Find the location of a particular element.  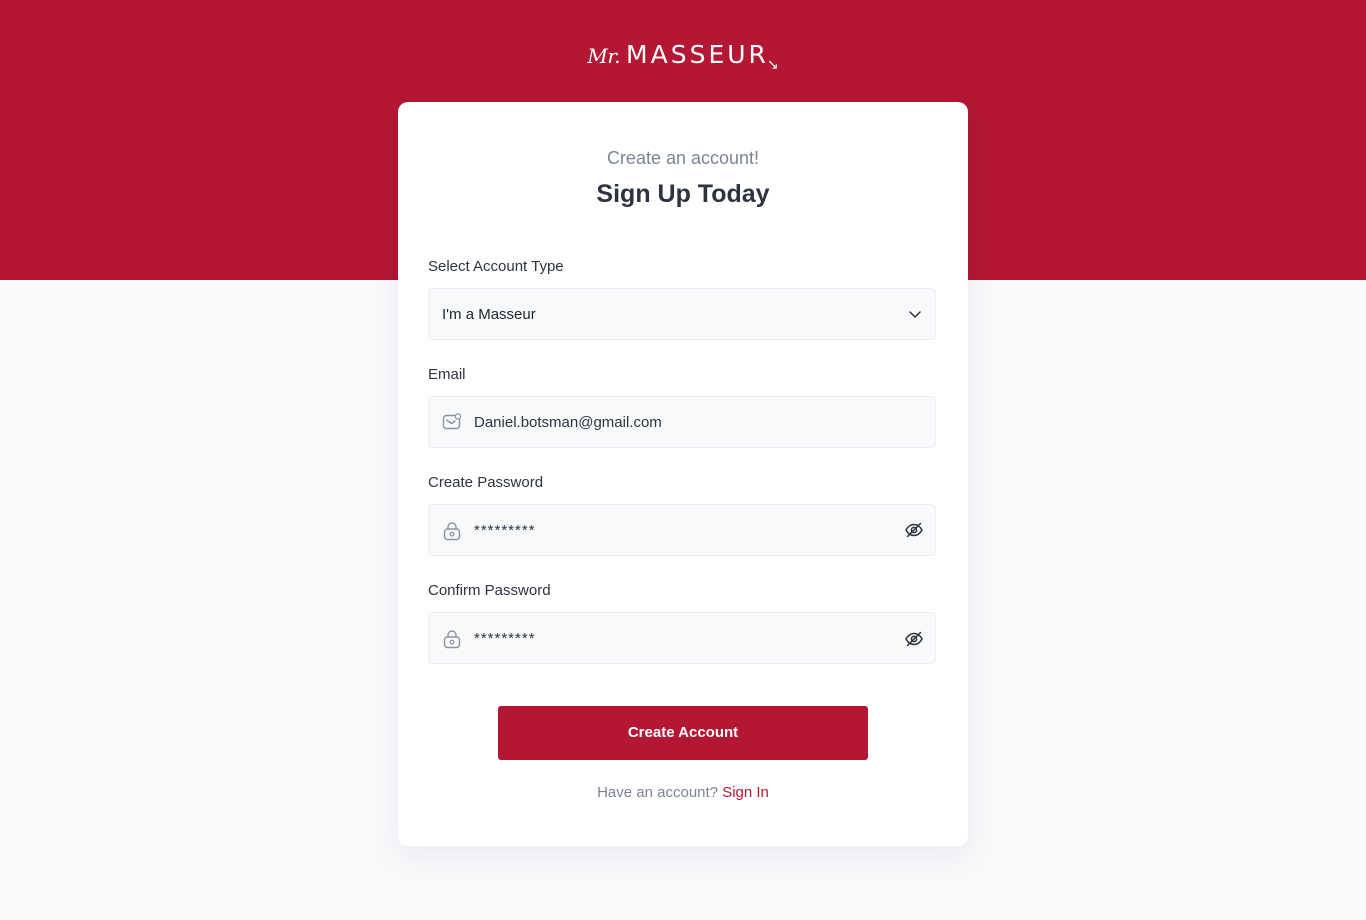

sign-in-link: Sign In is located at coordinates (745, 792).